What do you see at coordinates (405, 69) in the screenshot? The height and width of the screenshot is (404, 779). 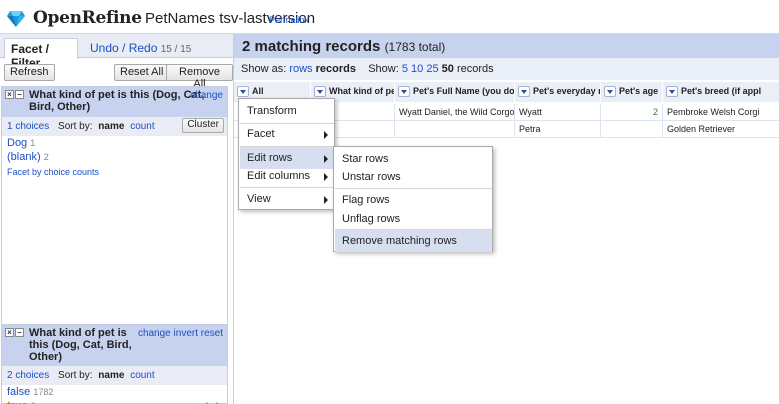 I see `page-size-5: 5` at bounding box center [405, 69].